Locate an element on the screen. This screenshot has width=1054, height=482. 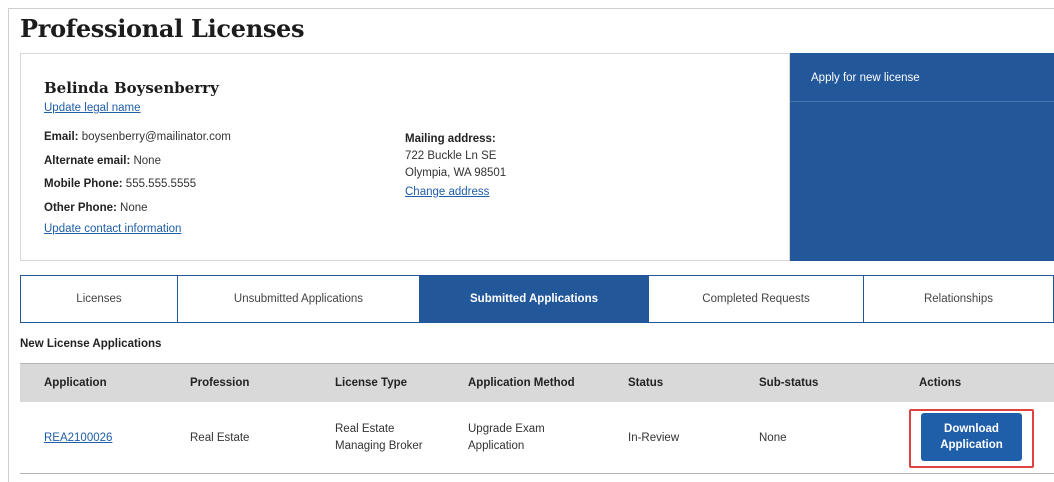
section-heading: New License Applications is located at coordinates (91, 344).